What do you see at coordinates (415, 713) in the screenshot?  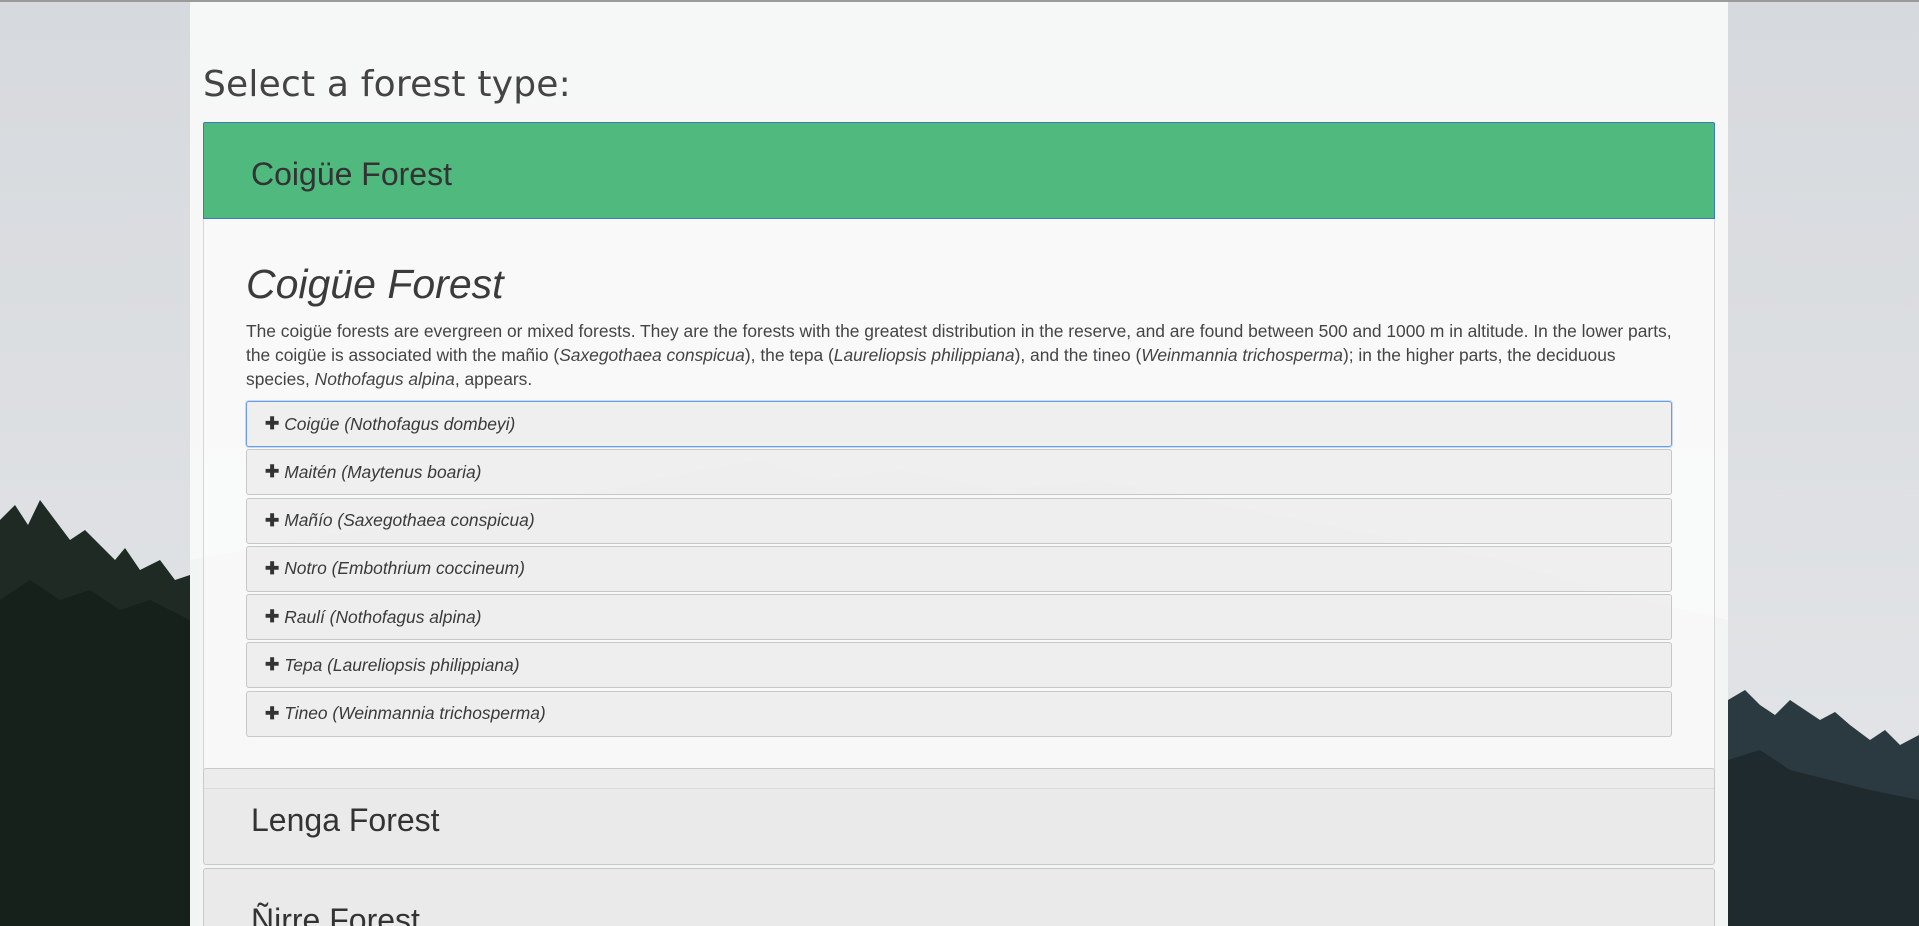 I see `species-label: Tineo (Weinmannia trichosperma)` at bounding box center [415, 713].